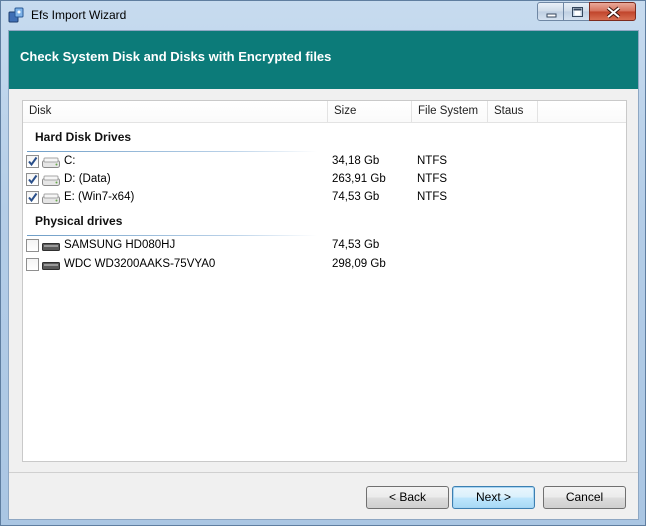  What do you see at coordinates (324, 198) in the screenshot?
I see `table-row: E: (Win7-x64) 74,53 Gb NTFS` at bounding box center [324, 198].